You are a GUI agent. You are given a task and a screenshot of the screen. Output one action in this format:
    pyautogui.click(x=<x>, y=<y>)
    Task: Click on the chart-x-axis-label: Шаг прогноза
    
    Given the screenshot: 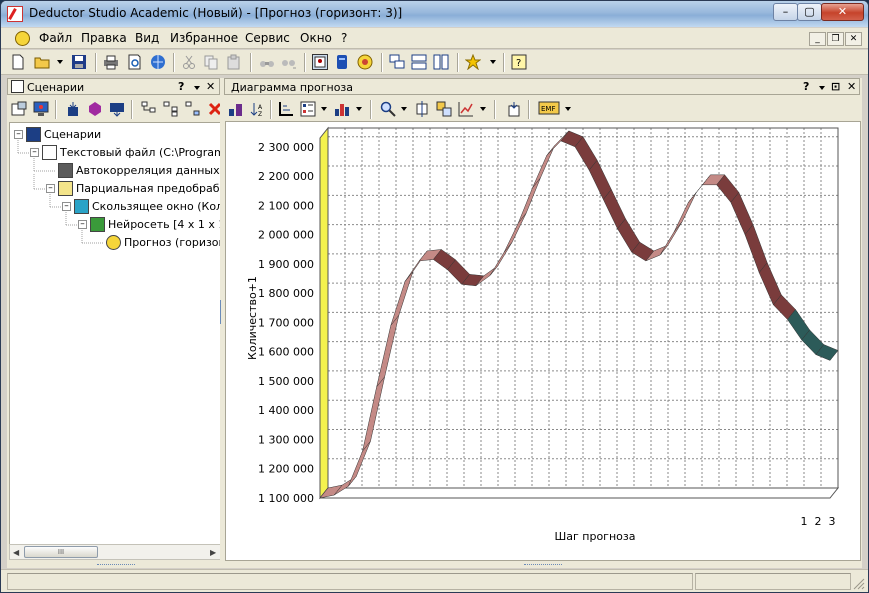 What is the action you would take?
    pyautogui.click(x=595, y=536)
    